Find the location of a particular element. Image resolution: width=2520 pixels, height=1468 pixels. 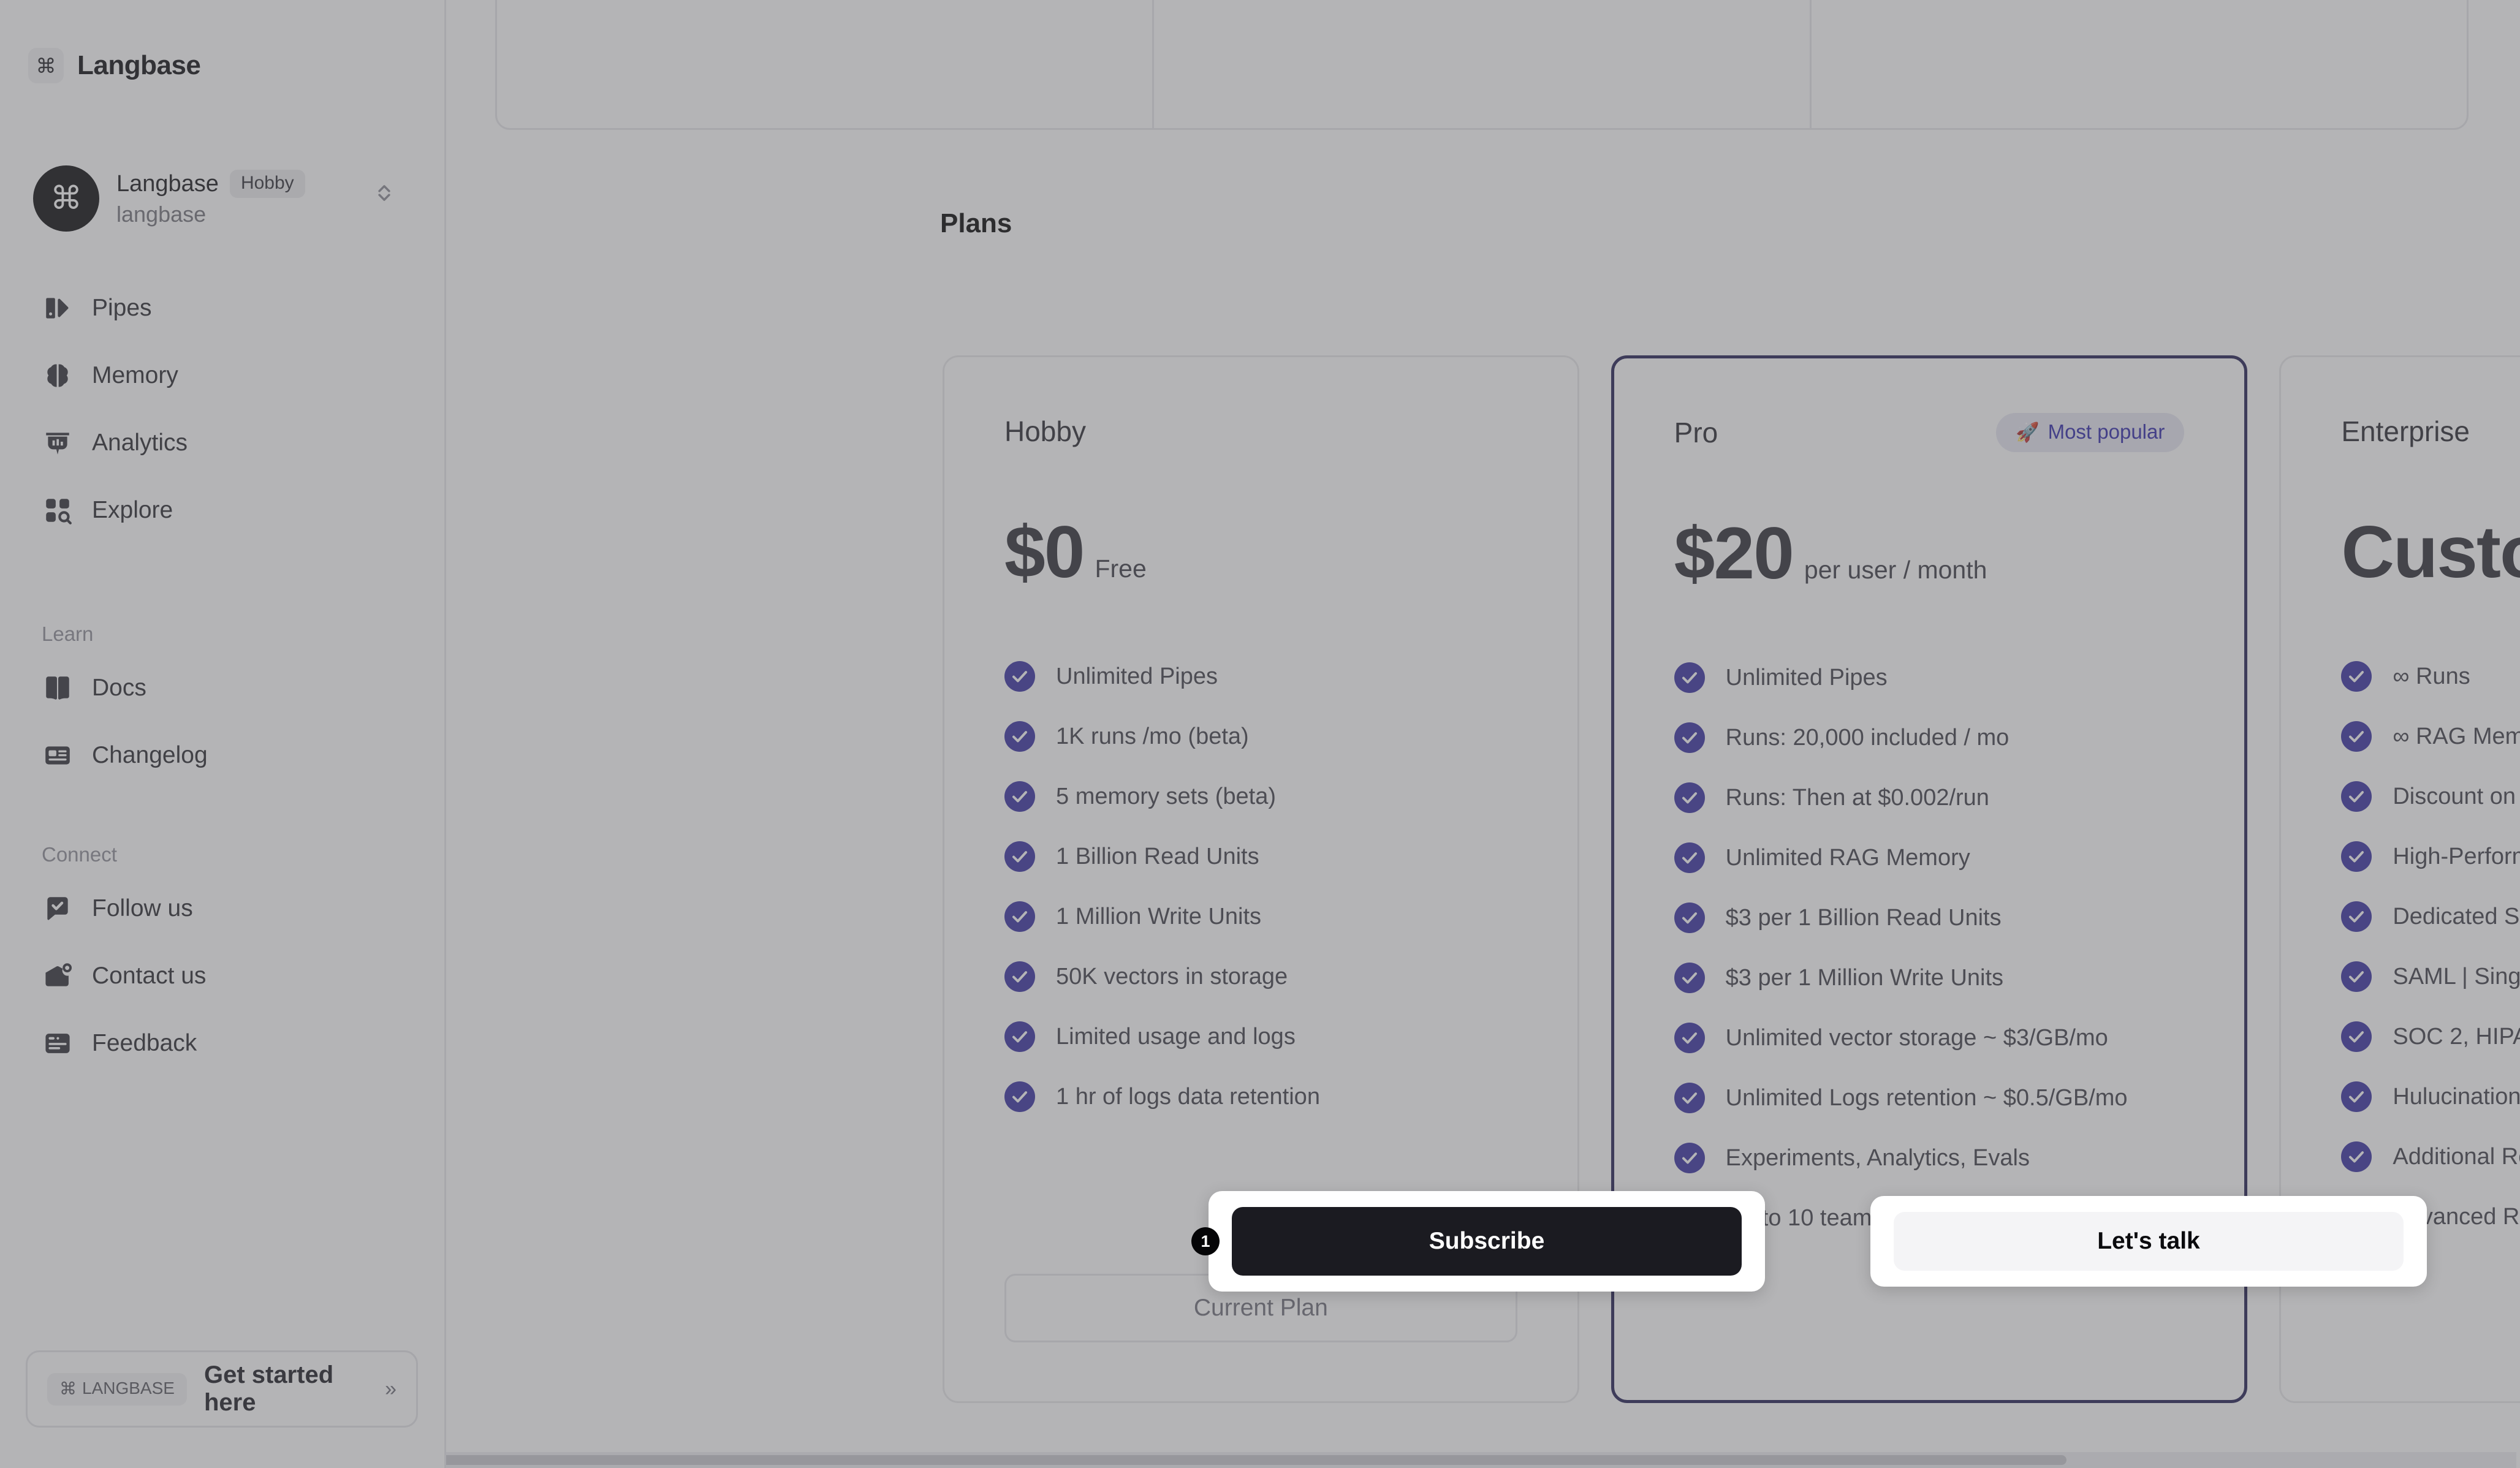

feature-label: High-Performance RAG is located at coordinates (2456, 856).